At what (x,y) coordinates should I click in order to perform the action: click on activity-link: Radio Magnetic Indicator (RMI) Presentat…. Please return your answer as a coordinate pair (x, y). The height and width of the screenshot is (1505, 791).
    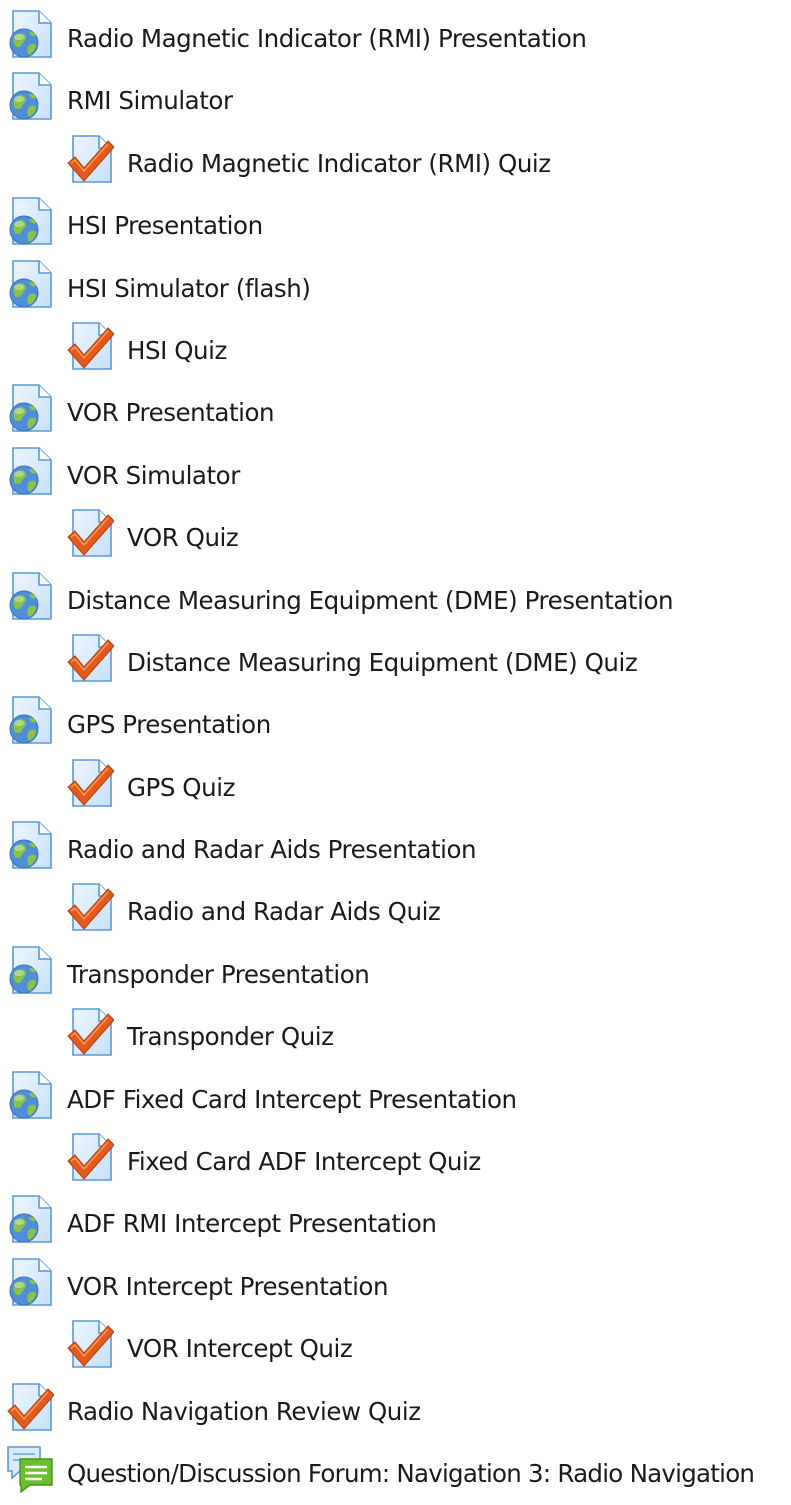
    Looking at the image, I should click on (327, 39).